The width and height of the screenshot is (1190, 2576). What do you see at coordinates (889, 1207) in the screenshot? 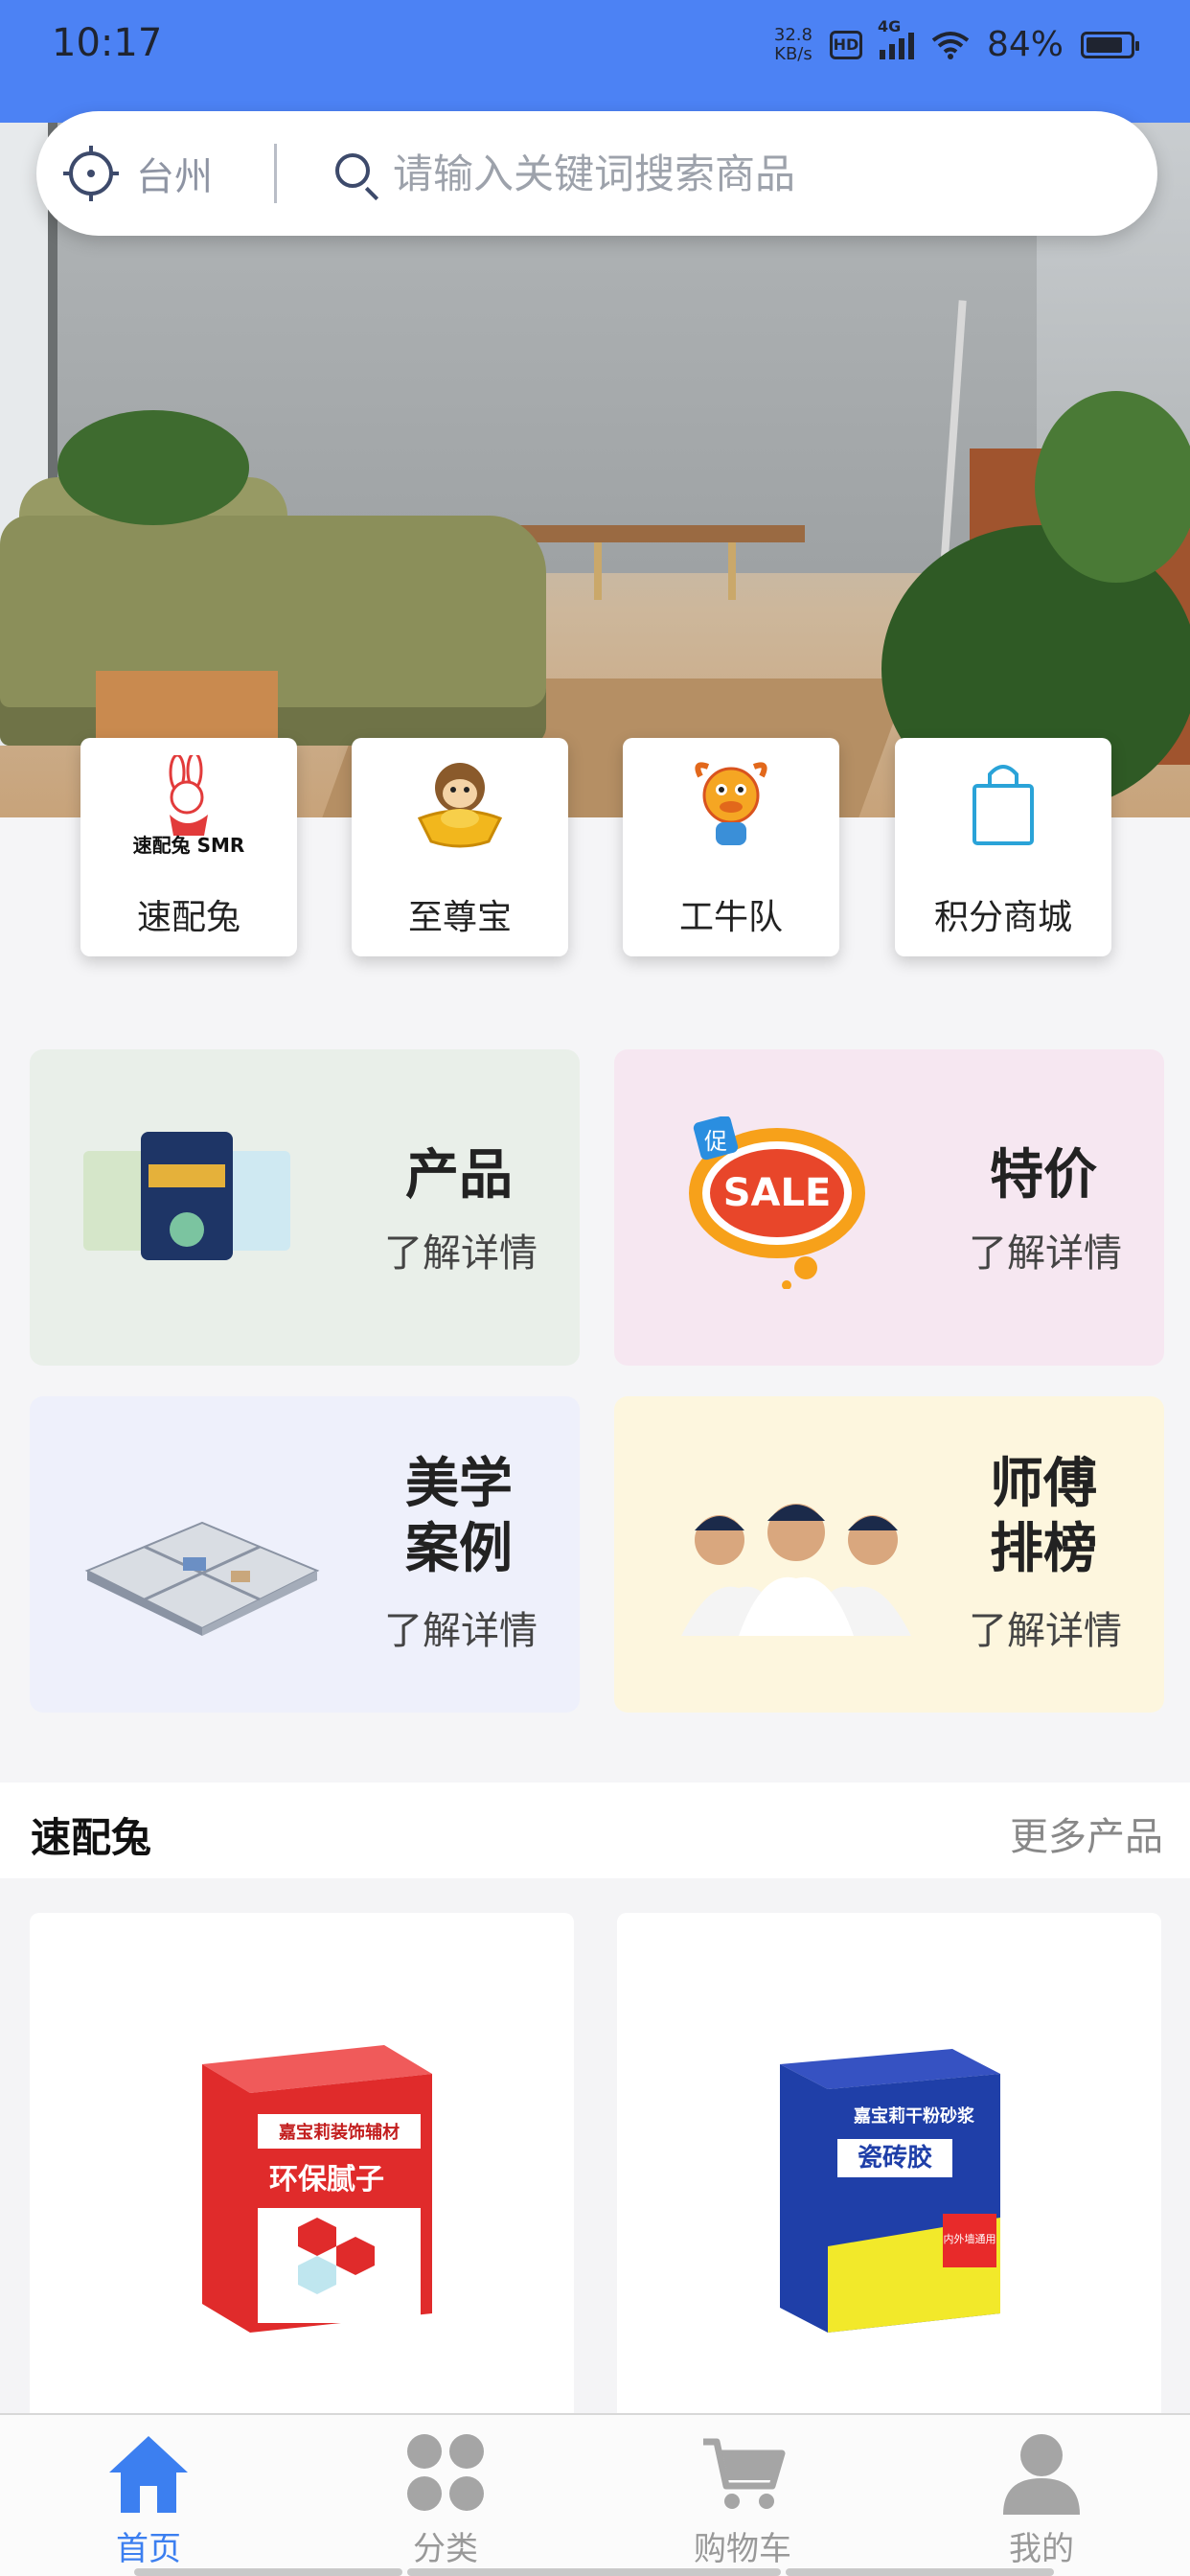
I see `category-card-specials: SALE 促 特价 了解详情` at bounding box center [889, 1207].